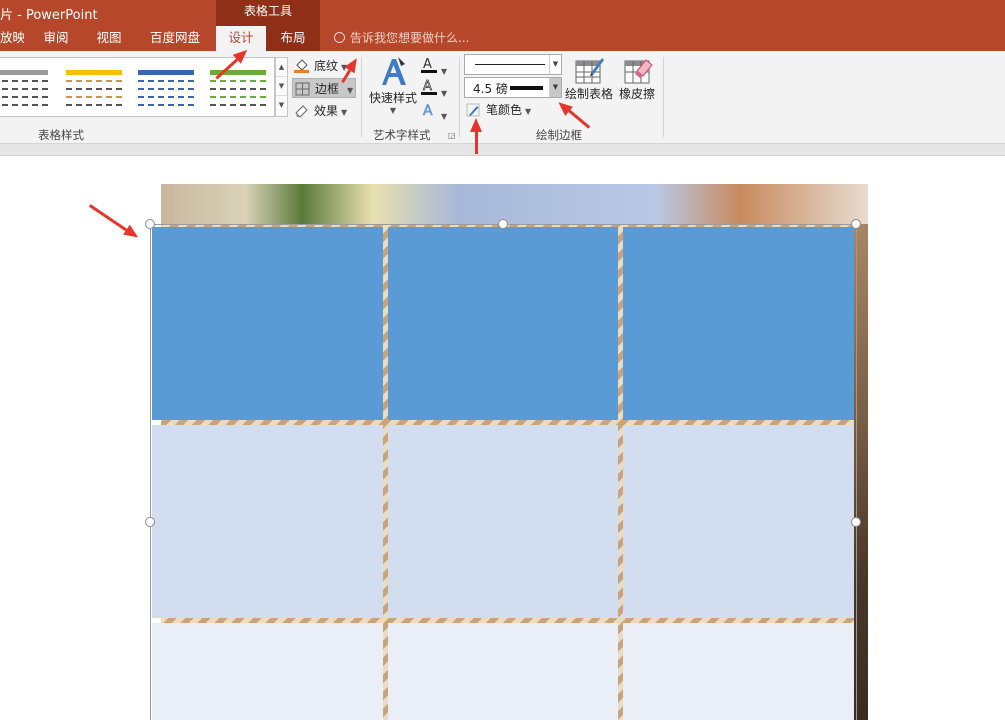 This screenshot has height=720, width=1005. What do you see at coordinates (856, 224) in the screenshot?
I see `resize-handle-top-right` at bounding box center [856, 224].